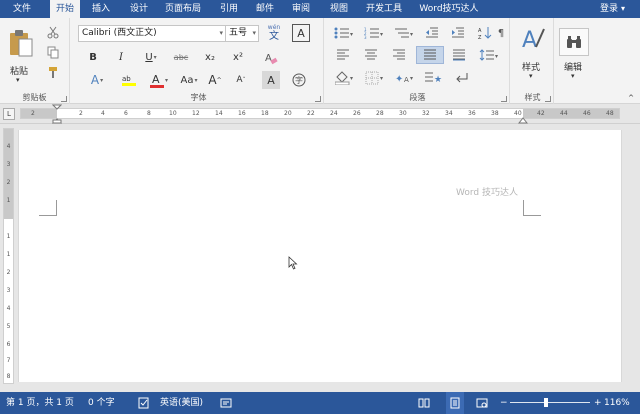  I want to click on grow-font-button: A ^, so click(215, 80).